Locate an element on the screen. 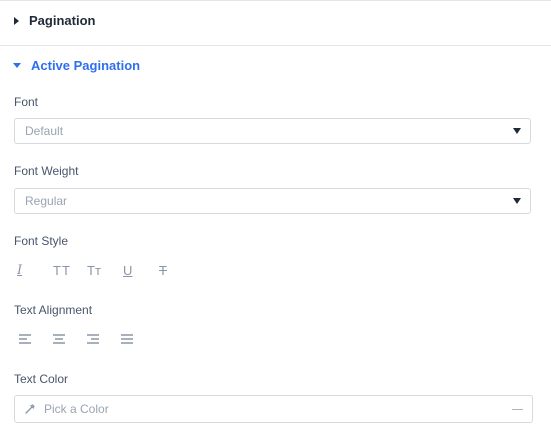 The image size is (551, 432). eyedropper-icon is located at coordinates (30, 409).